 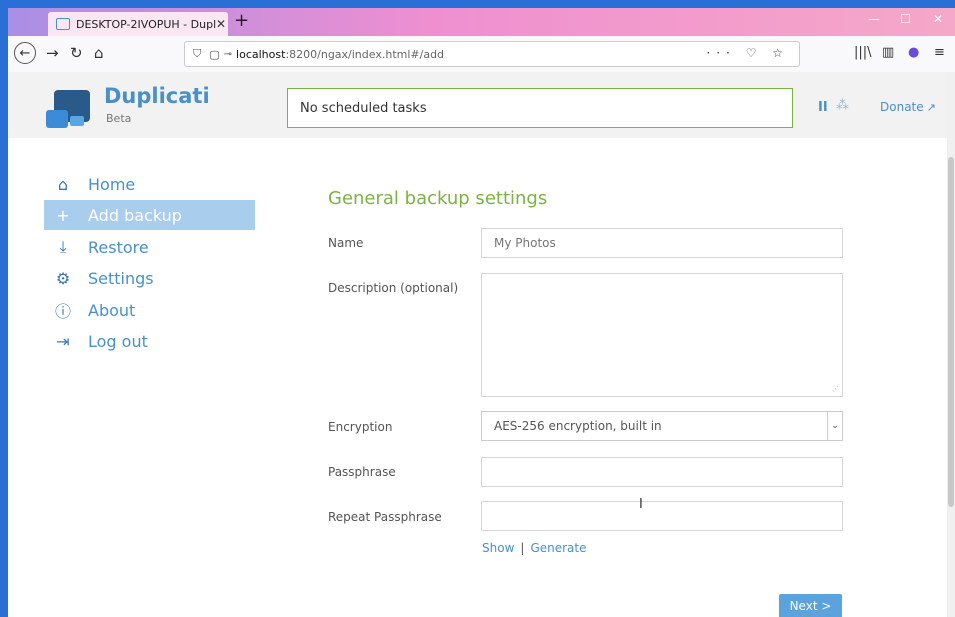 I want to click on repeat-passphrase-label: Repeat Passphrase, so click(x=385, y=517).